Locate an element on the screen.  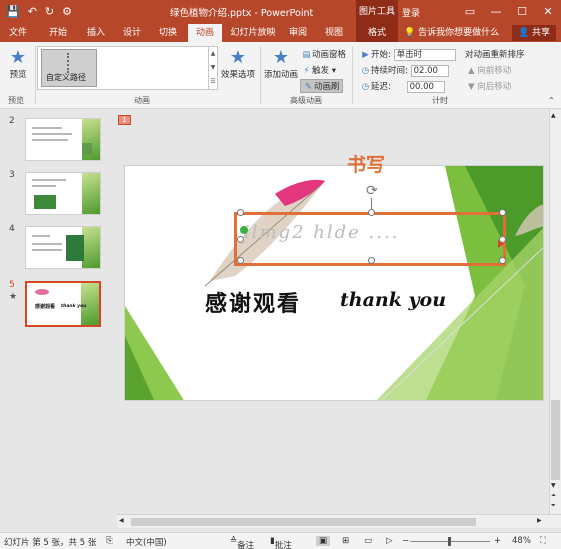
thumb-feather is located at coordinates (42, 292).